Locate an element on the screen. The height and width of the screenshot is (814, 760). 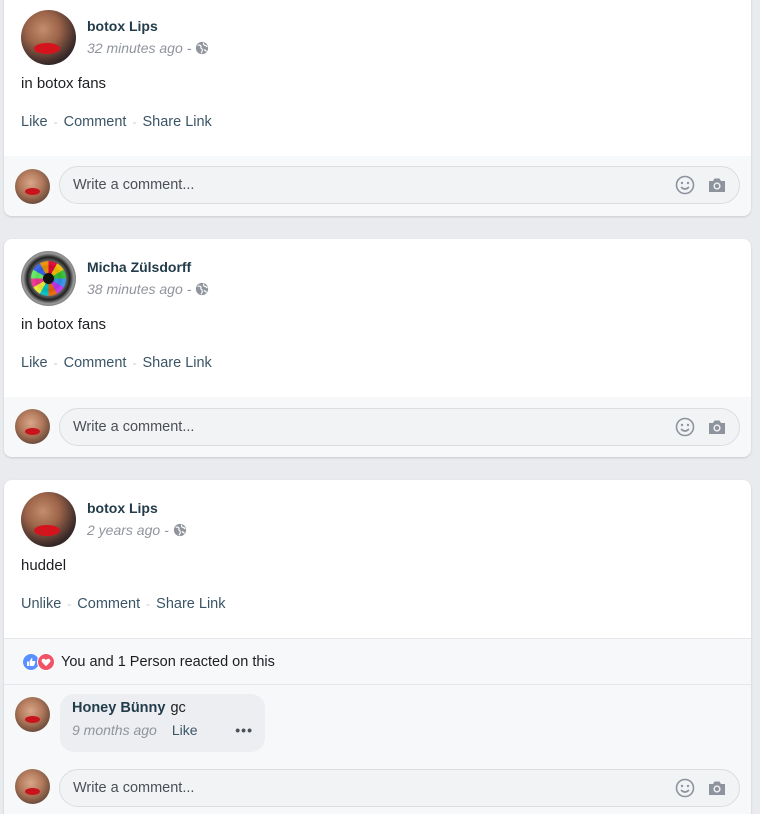
post-header: botox Lips 32 minutes ago - is located at coordinates (377, 37).